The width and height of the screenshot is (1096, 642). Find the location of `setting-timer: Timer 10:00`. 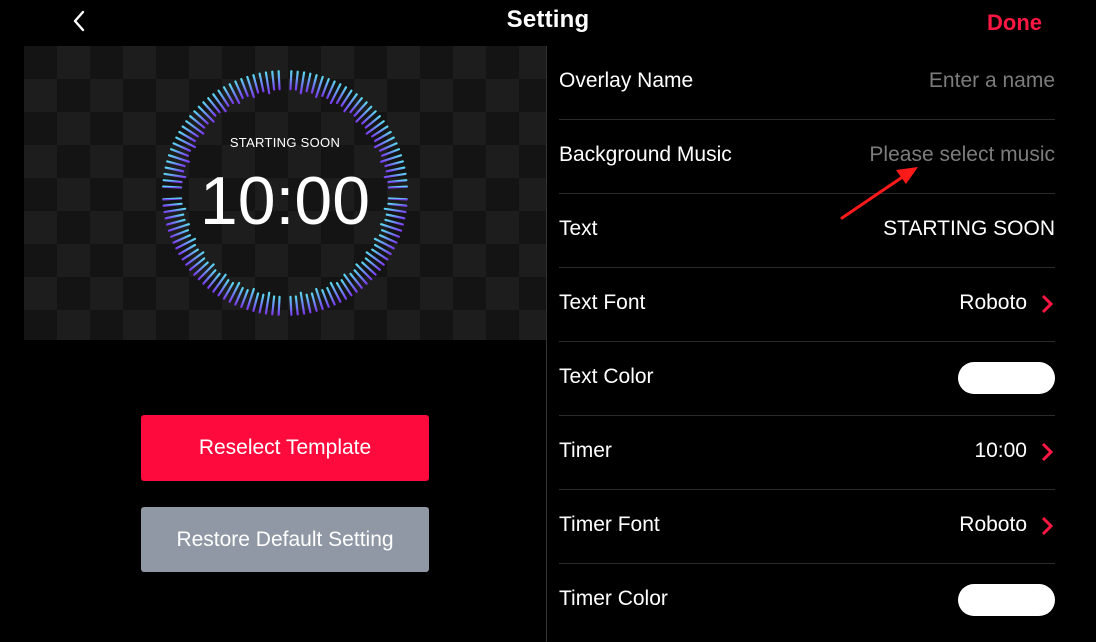

setting-timer: Timer 10:00 is located at coordinates (807, 453).